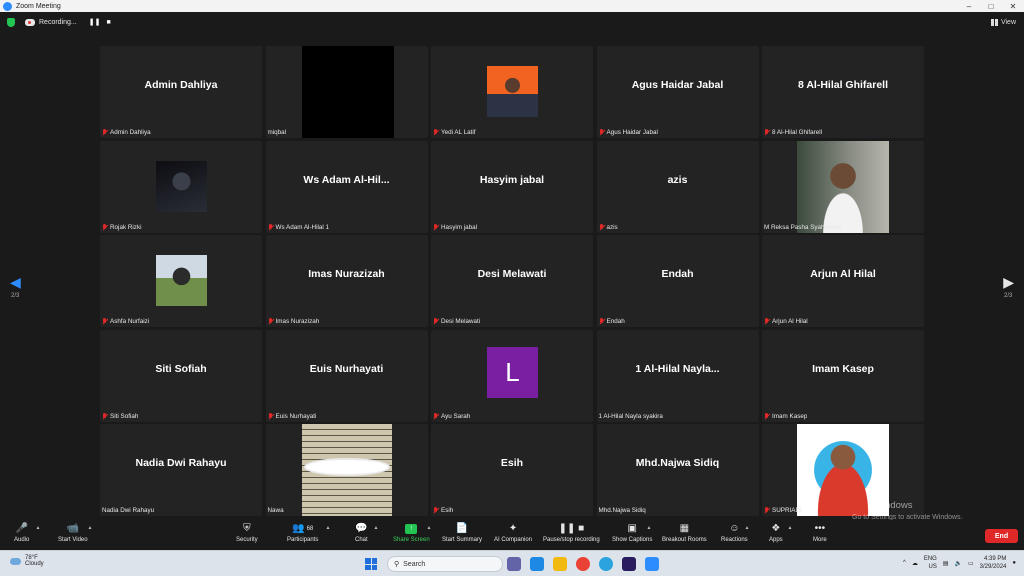  What do you see at coordinates (776, 532) in the screenshot?
I see `apps-button: ❖ Apps` at bounding box center [776, 532].